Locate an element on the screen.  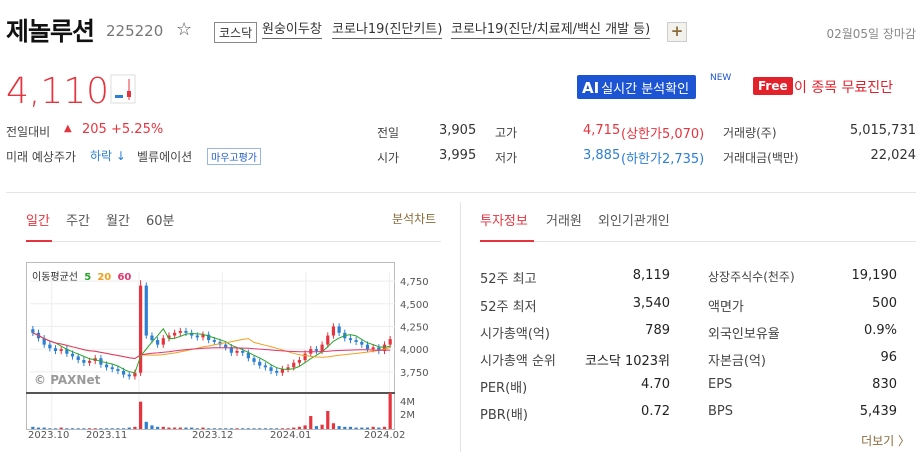
mini-candle-icon is located at coordinates (123, 89).